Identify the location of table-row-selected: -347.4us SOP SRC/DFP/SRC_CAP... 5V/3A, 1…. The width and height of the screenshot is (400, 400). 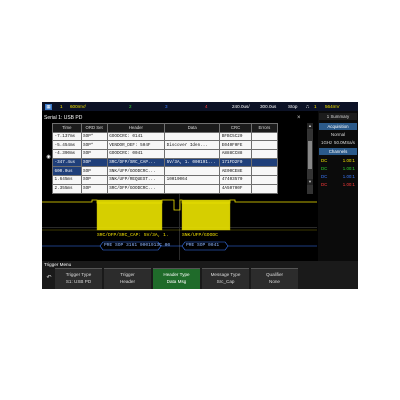
(165, 162).